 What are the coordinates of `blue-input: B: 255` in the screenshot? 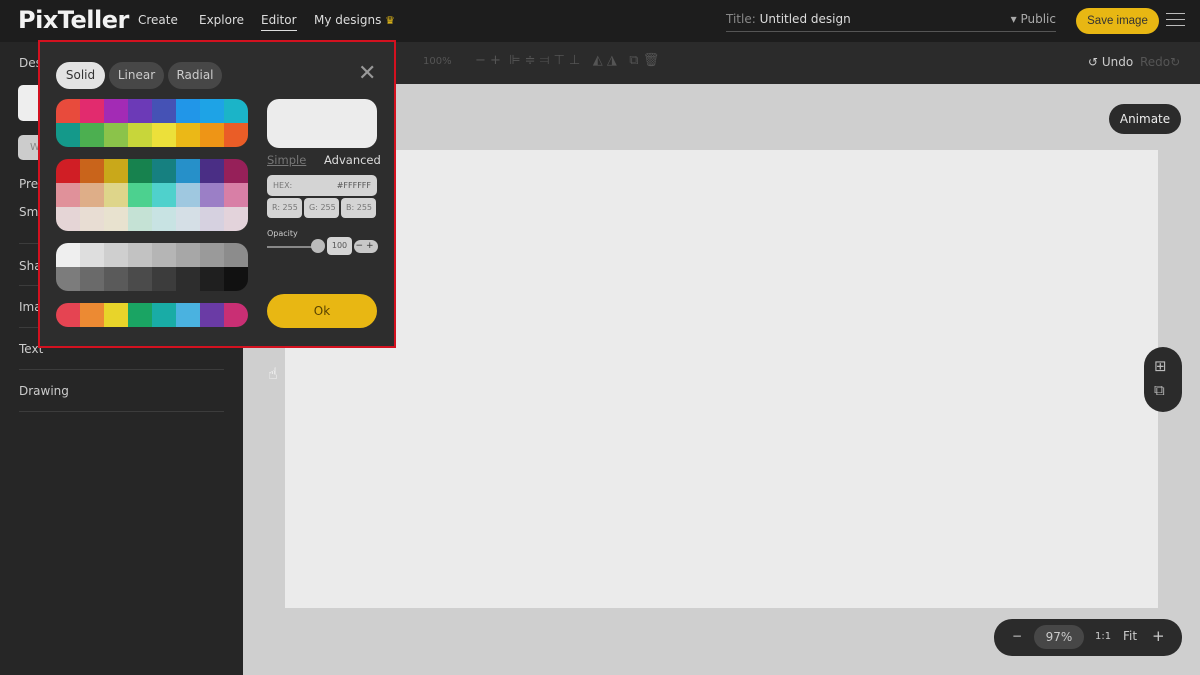 It's located at (358, 208).